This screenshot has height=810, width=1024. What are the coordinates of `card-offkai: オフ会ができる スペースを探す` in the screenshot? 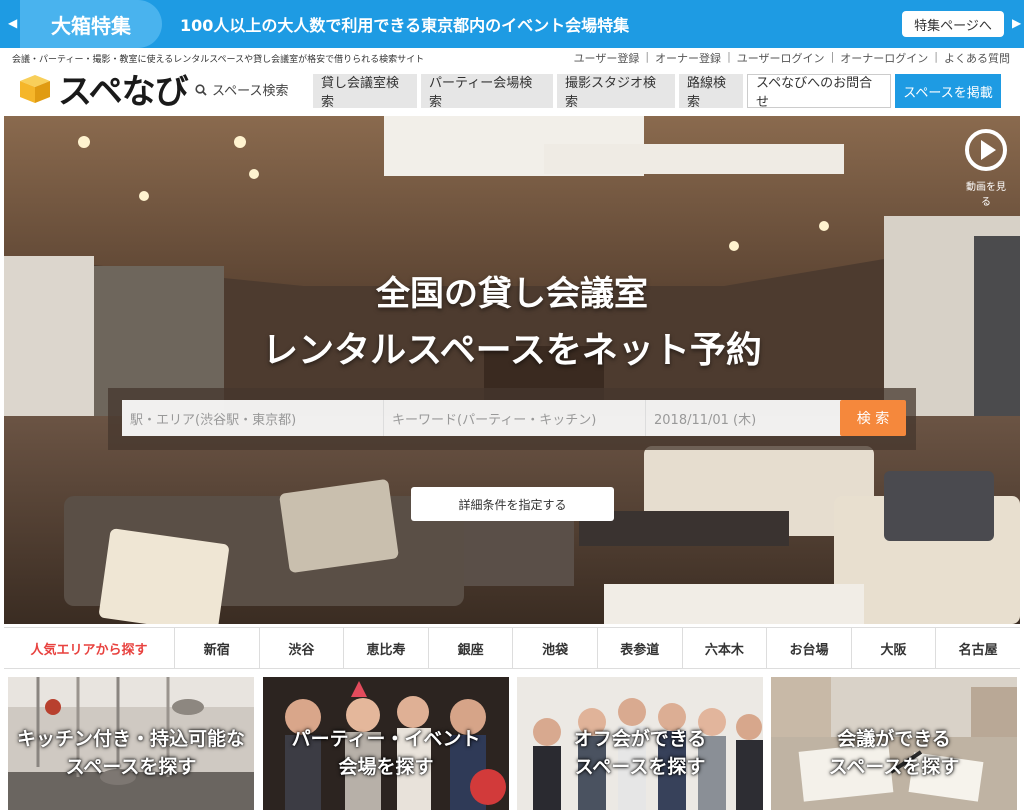 It's located at (640, 743).